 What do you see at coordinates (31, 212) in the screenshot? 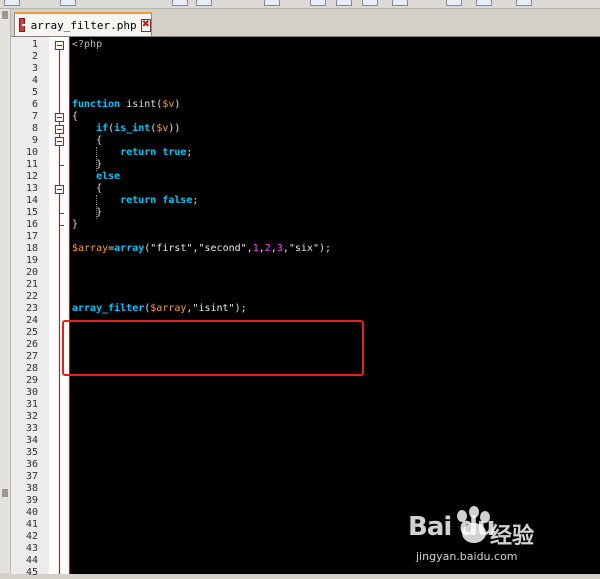
I see `line-number: 15` at bounding box center [31, 212].